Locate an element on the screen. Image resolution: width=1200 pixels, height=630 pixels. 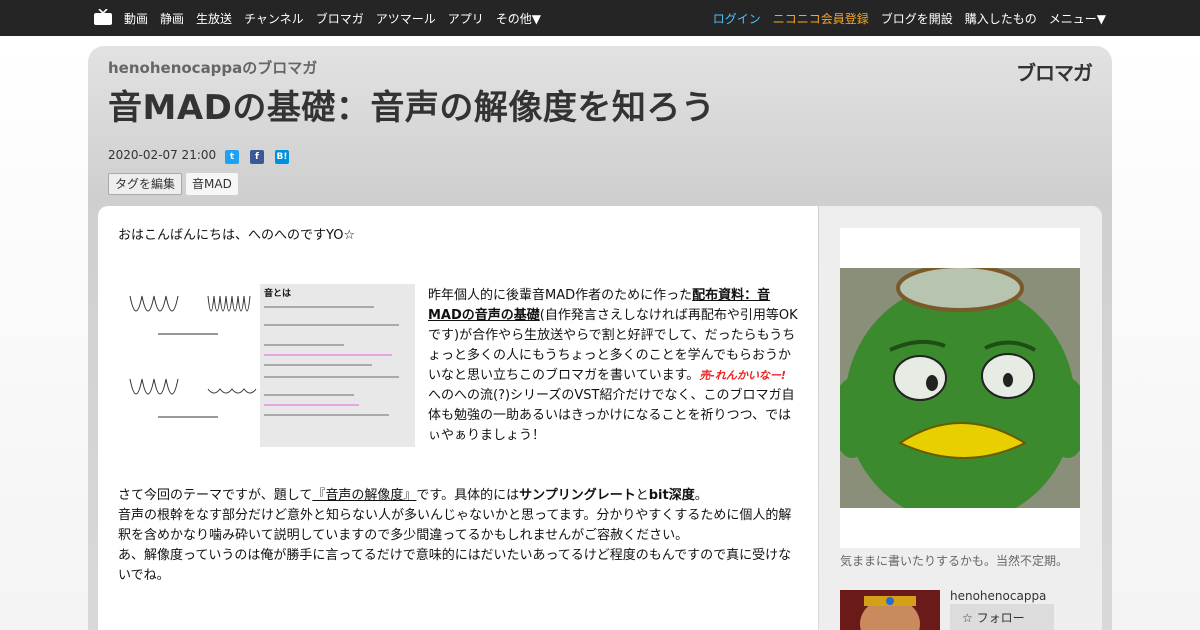
nav-item-bromaga: ブロマガ is located at coordinates (340, 18).